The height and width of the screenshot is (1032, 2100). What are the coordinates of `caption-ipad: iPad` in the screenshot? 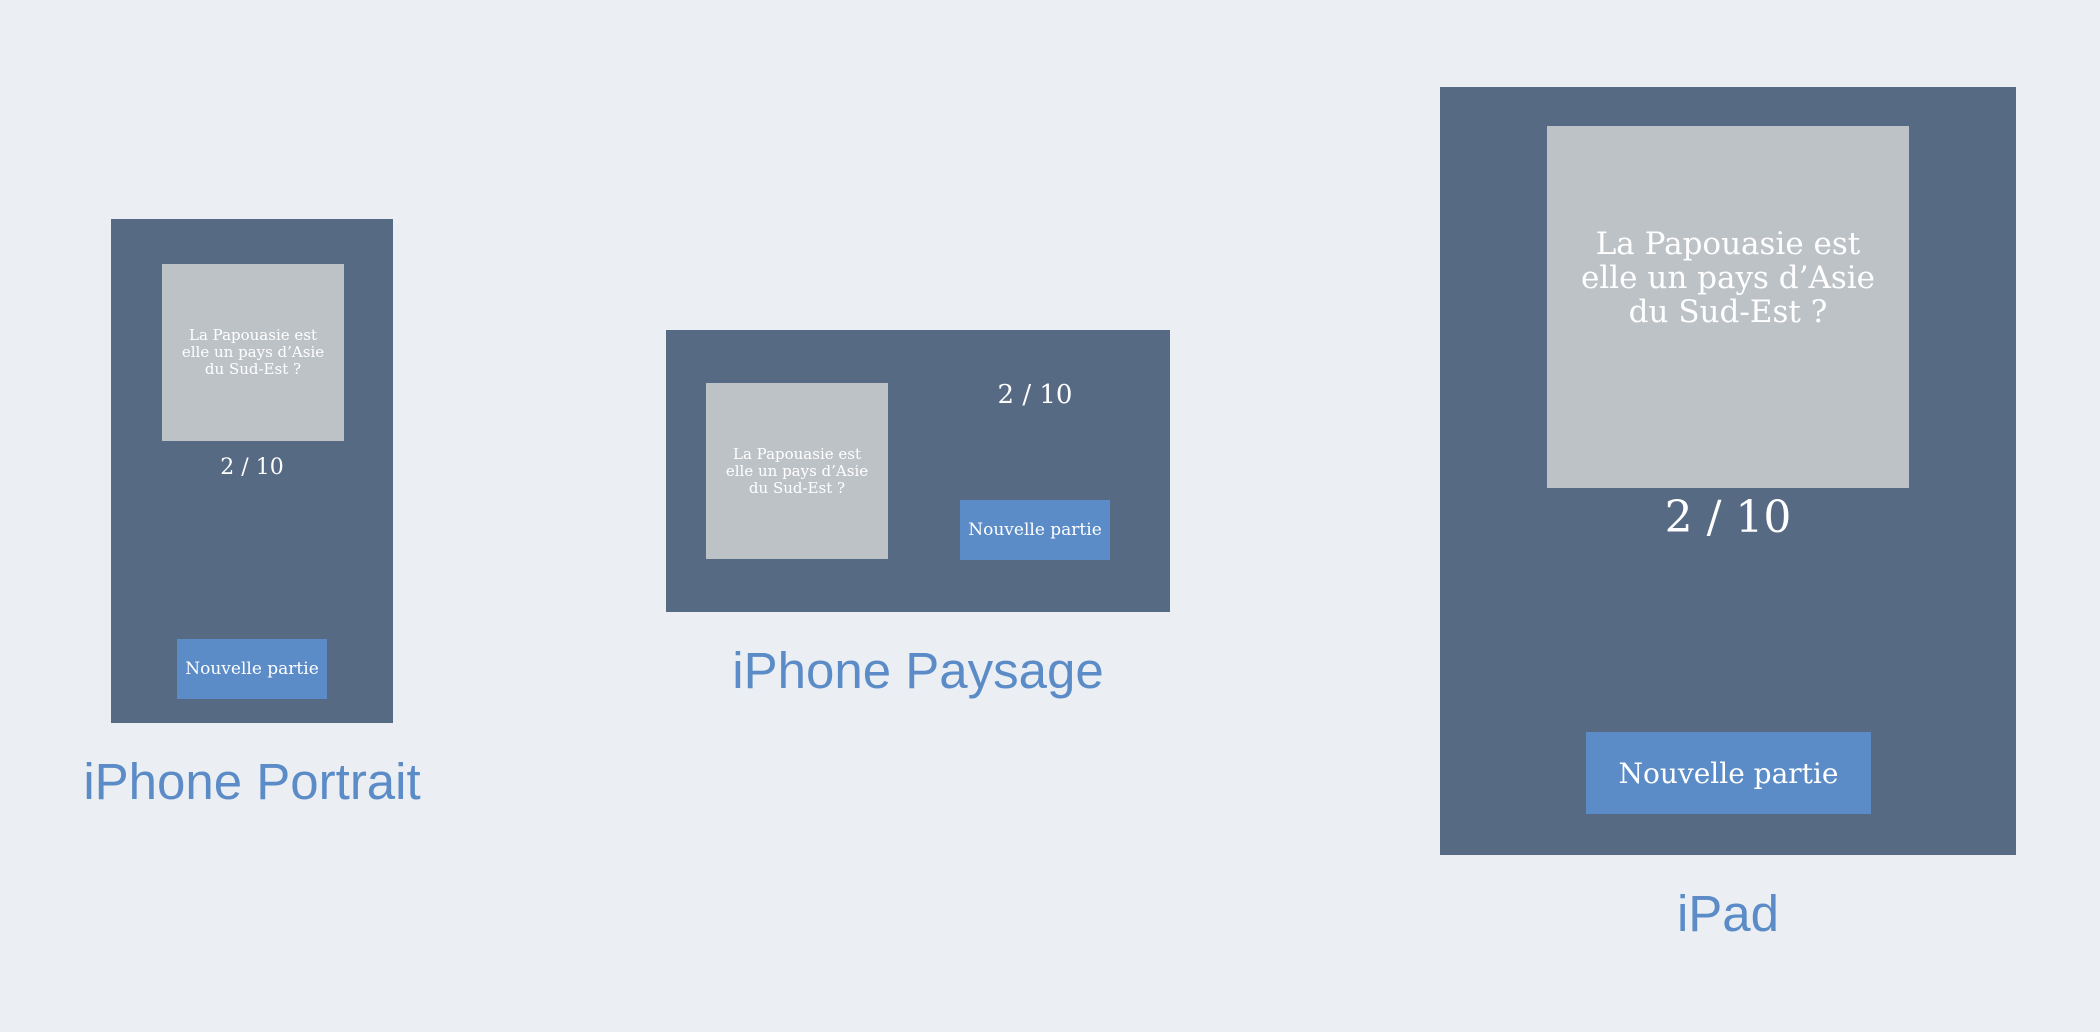 It's located at (1728, 913).